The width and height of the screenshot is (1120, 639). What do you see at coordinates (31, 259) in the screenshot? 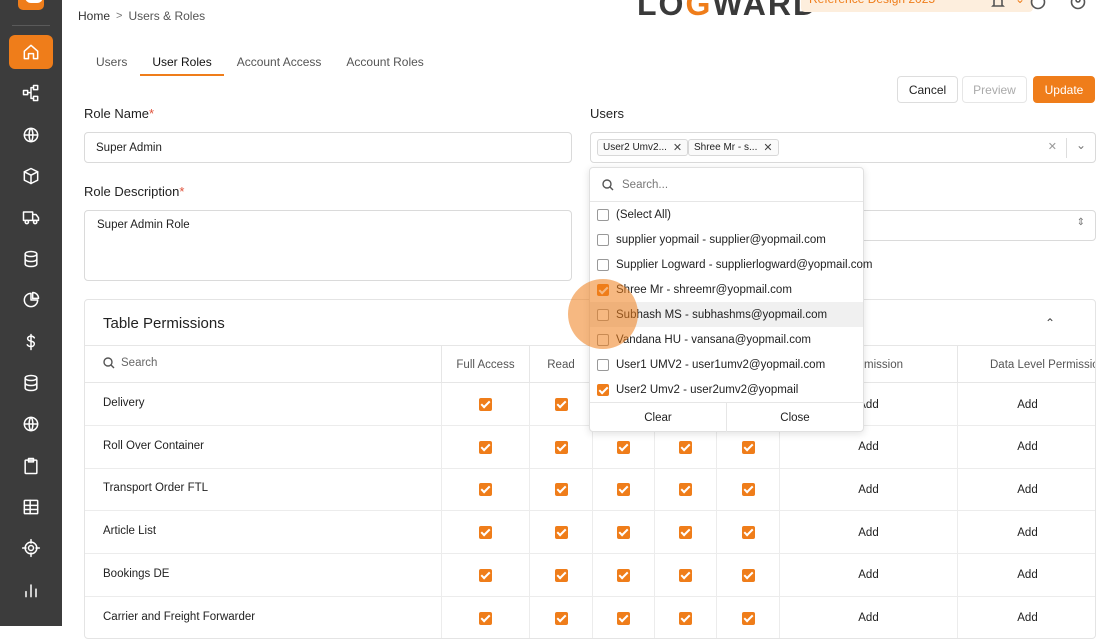
I see `database-icon` at bounding box center [31, 259].